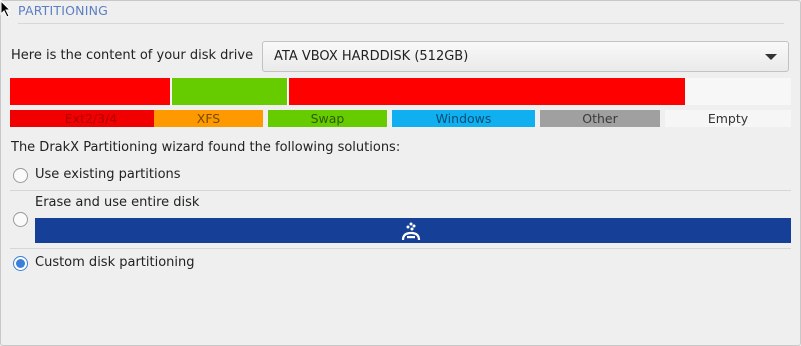  What do you see at coordinates (525, 56) in the screenshot?
I see `drive-select: ATA VBOX HARDDISK (512GB)` at bounding box center [525, 56].